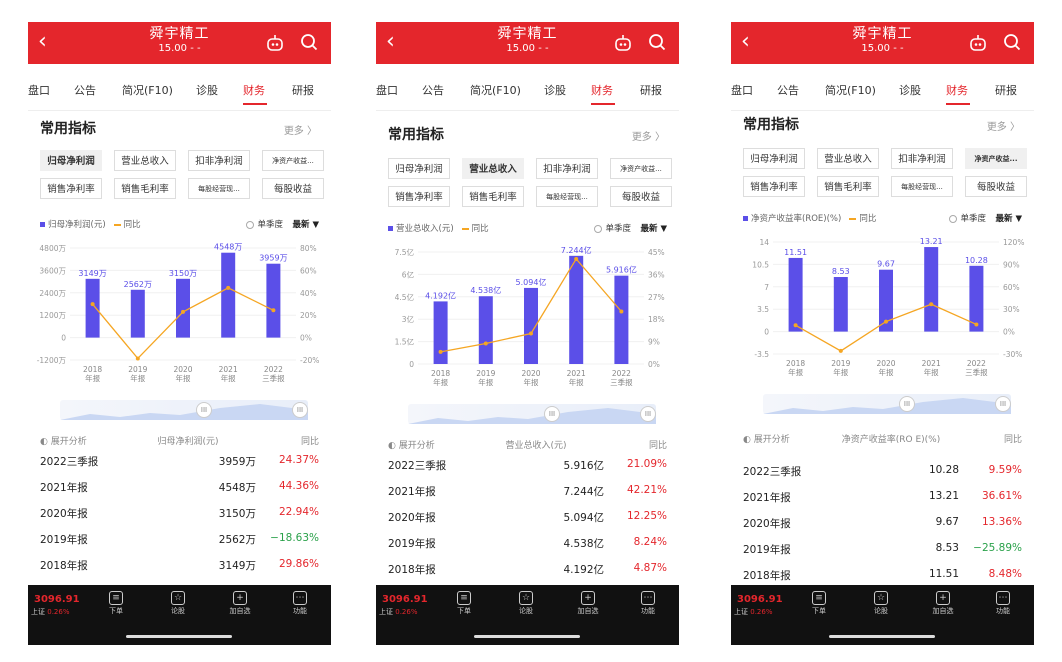  Describe the element at coordinates (527, 549) in the screenshot. I see `table-row: 2019年报 4.538亿 8.24%` at that location.